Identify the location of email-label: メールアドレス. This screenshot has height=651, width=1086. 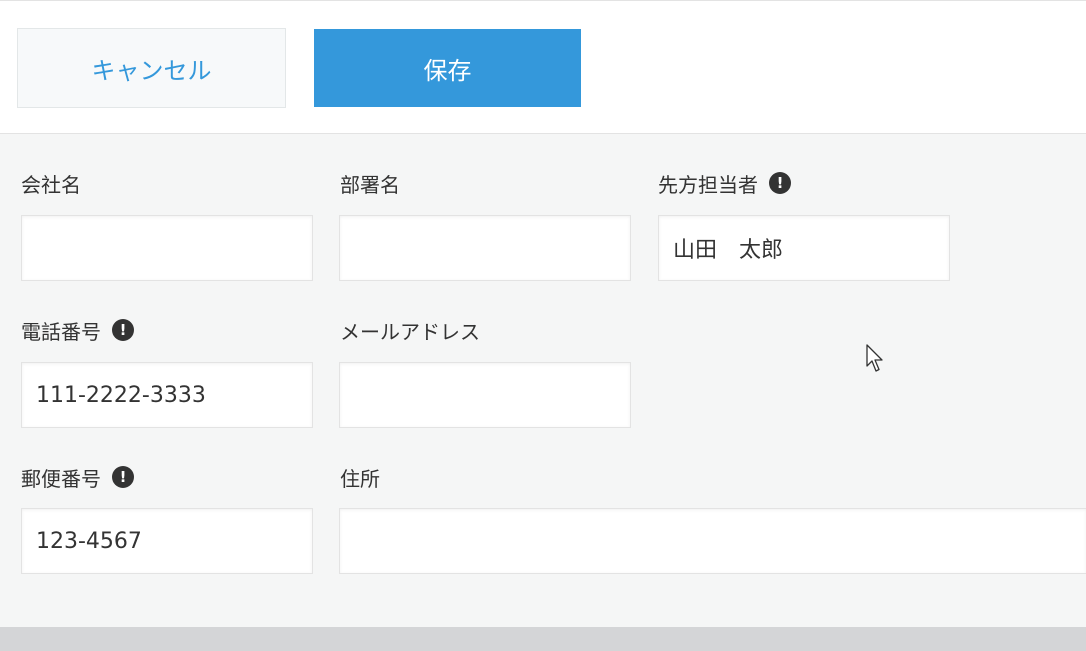
(410, 330).